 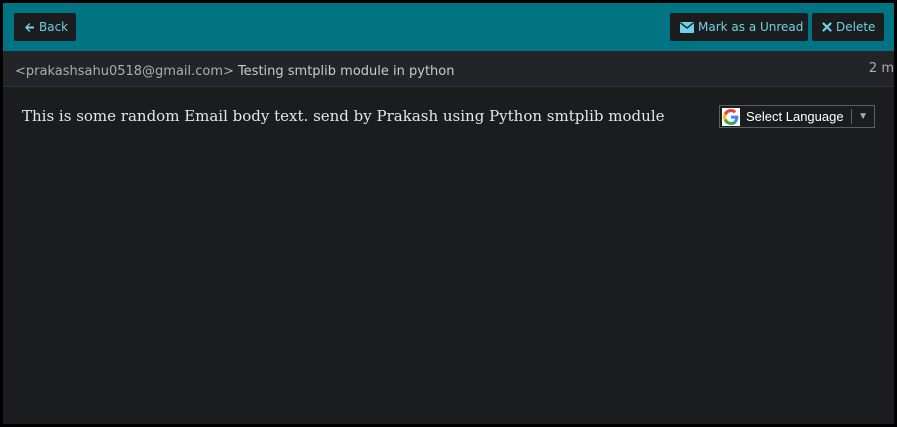 I want to click on mark-unread-label: Mark as a Unread, so click(x=751, y=27).